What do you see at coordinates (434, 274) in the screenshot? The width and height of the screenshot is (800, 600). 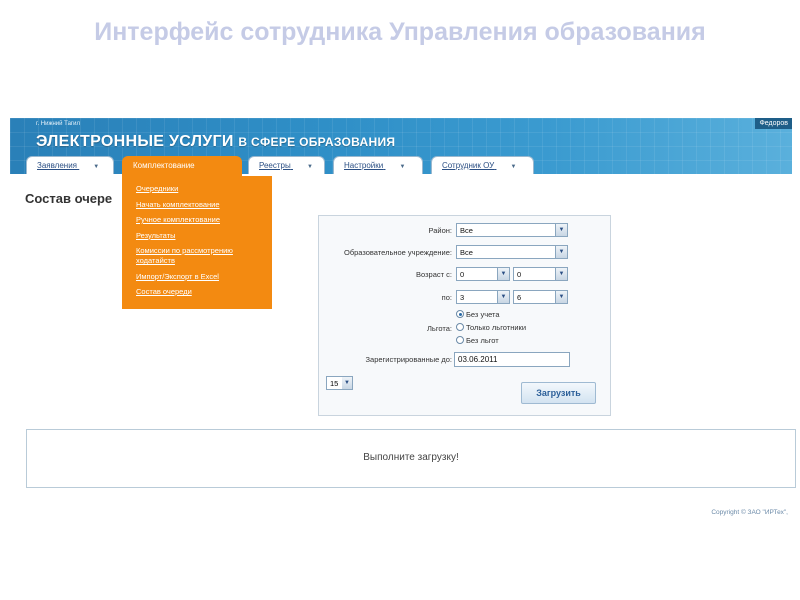 I see `age-from-label: Возраст с:` at bounding box center [434, 274].